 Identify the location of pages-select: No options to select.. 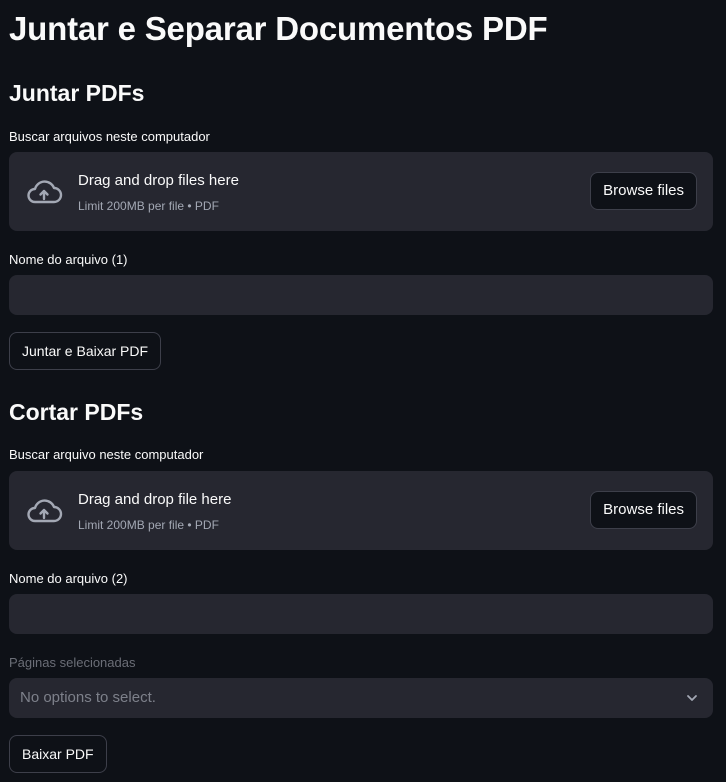
(361, 698).